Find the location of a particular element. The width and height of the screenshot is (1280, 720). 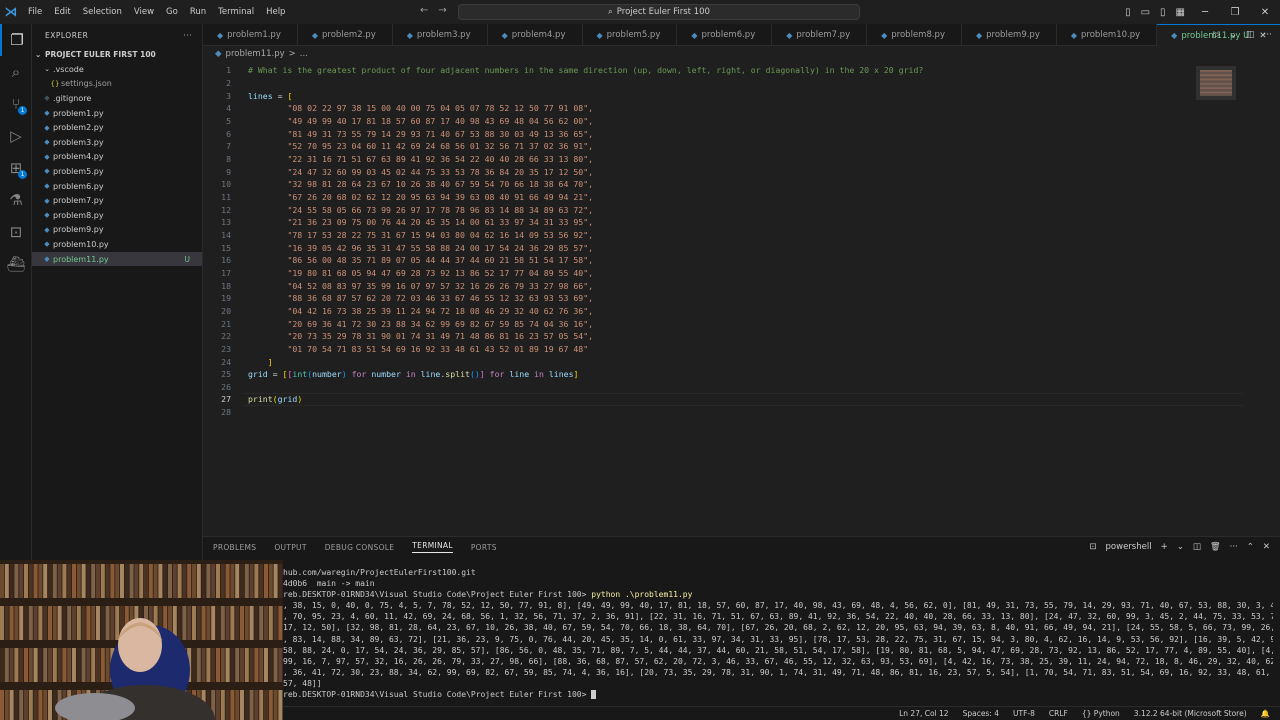

maximize-panel-icon: ⌃ is located at coordinates (1250, 547).